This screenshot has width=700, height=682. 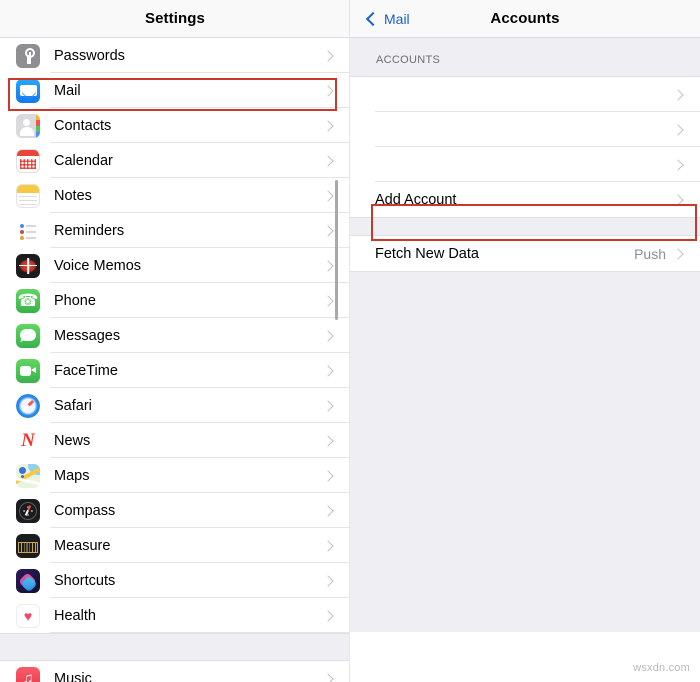 I want to click on sidebar-item-label: Music, so click(x=73, y=676).